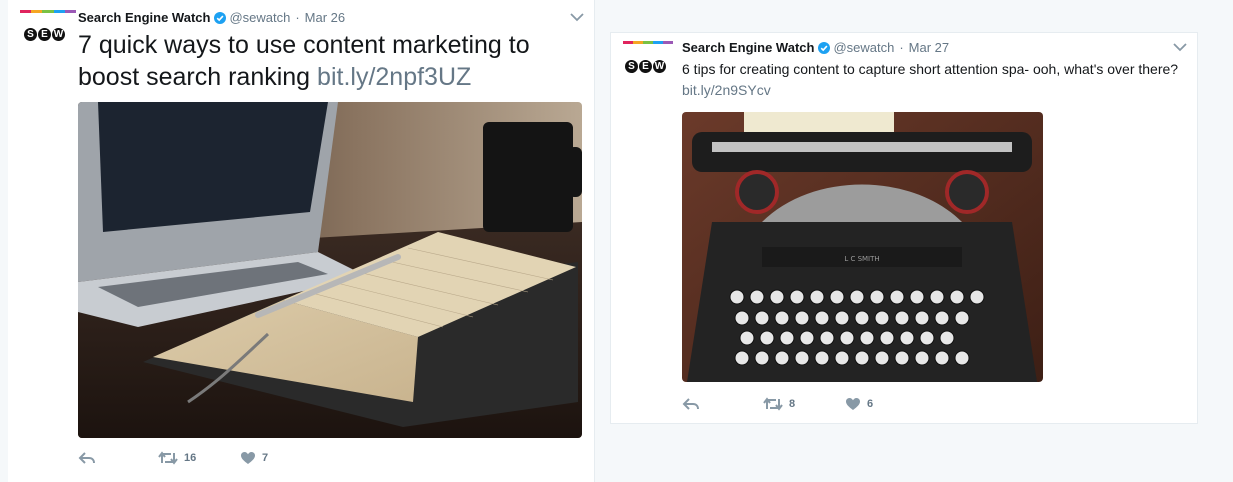  I want to click on tweet-actions: 8 6, so click(777, 404).